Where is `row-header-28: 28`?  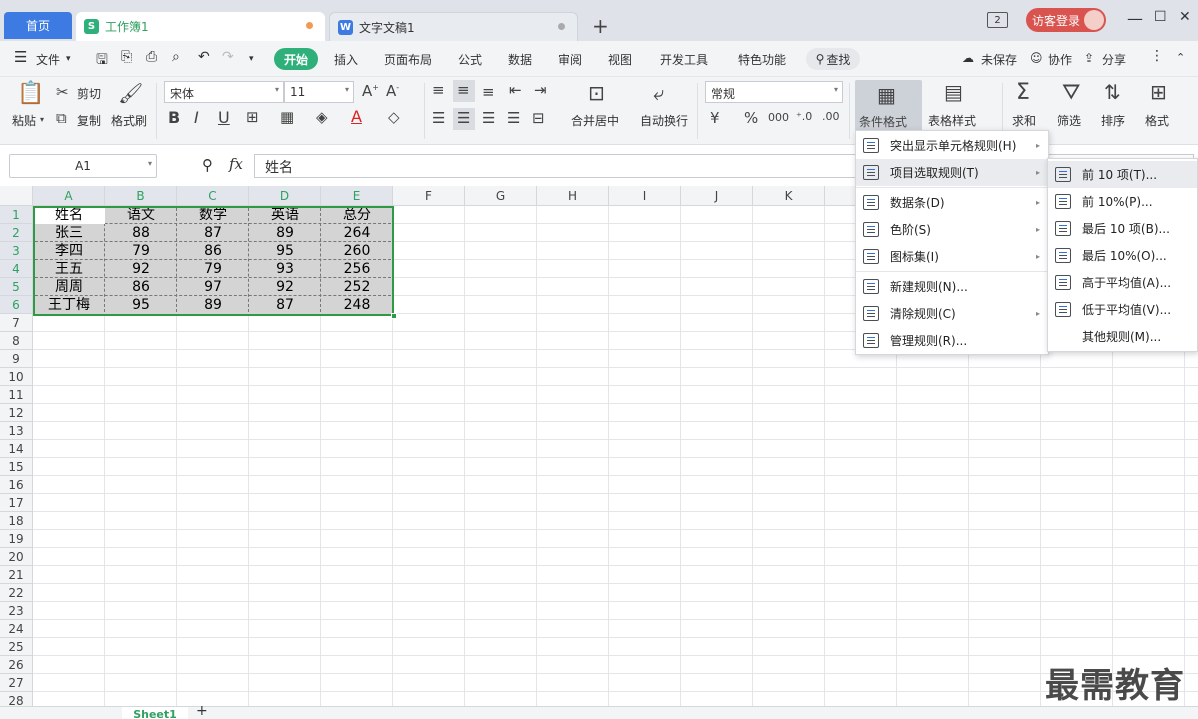
row-header-28: 28 is located at coordinates (16, 699).